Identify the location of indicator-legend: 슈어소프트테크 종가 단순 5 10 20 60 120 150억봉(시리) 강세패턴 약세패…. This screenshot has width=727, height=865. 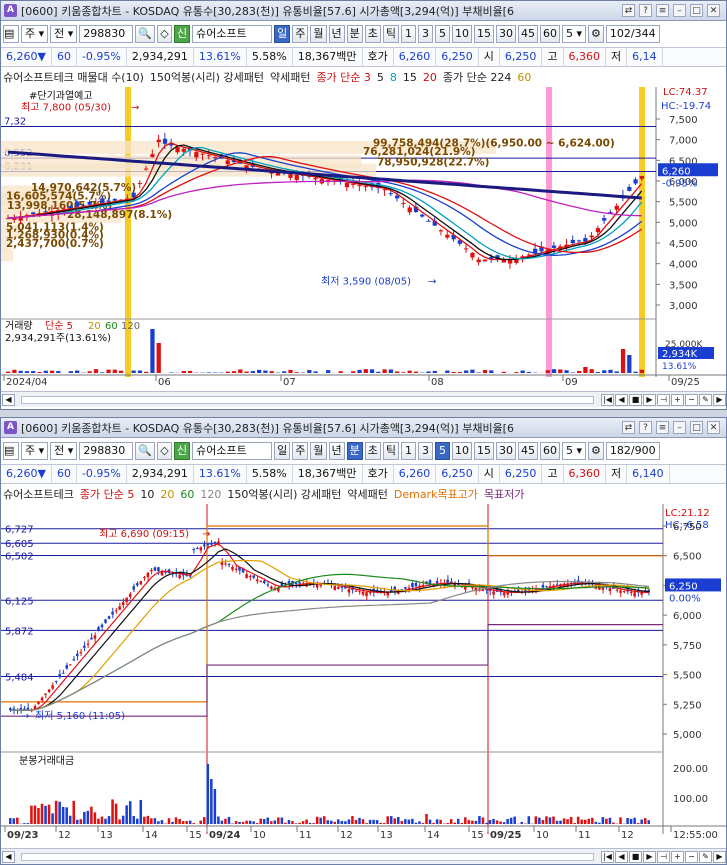
(263, 494).